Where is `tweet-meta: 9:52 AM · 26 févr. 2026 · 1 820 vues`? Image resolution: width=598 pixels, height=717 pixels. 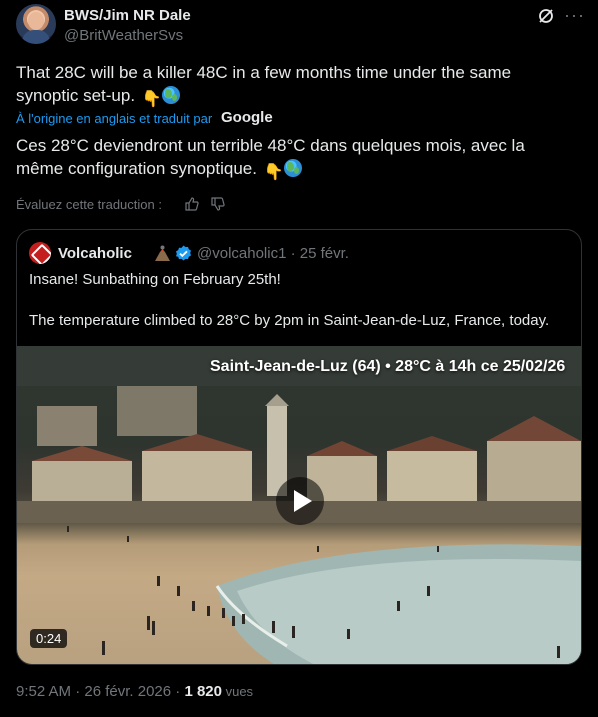
tweet-meta: 9:52 AM · 26 févr. 2026 · 1 820 vues is located at coordinates (134, 691).